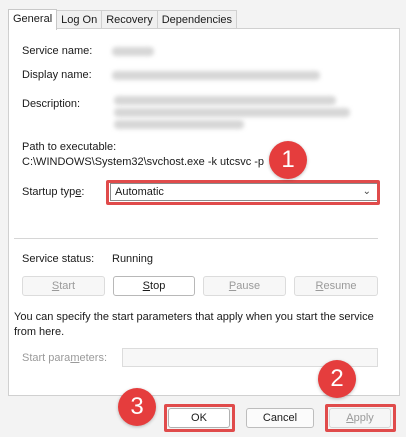 The height and width of the screenshot is (437, 406). Describe the element at coordinates (197, 19) in the screenshot. I see `tab-dependencies: Dependencies` at that location.